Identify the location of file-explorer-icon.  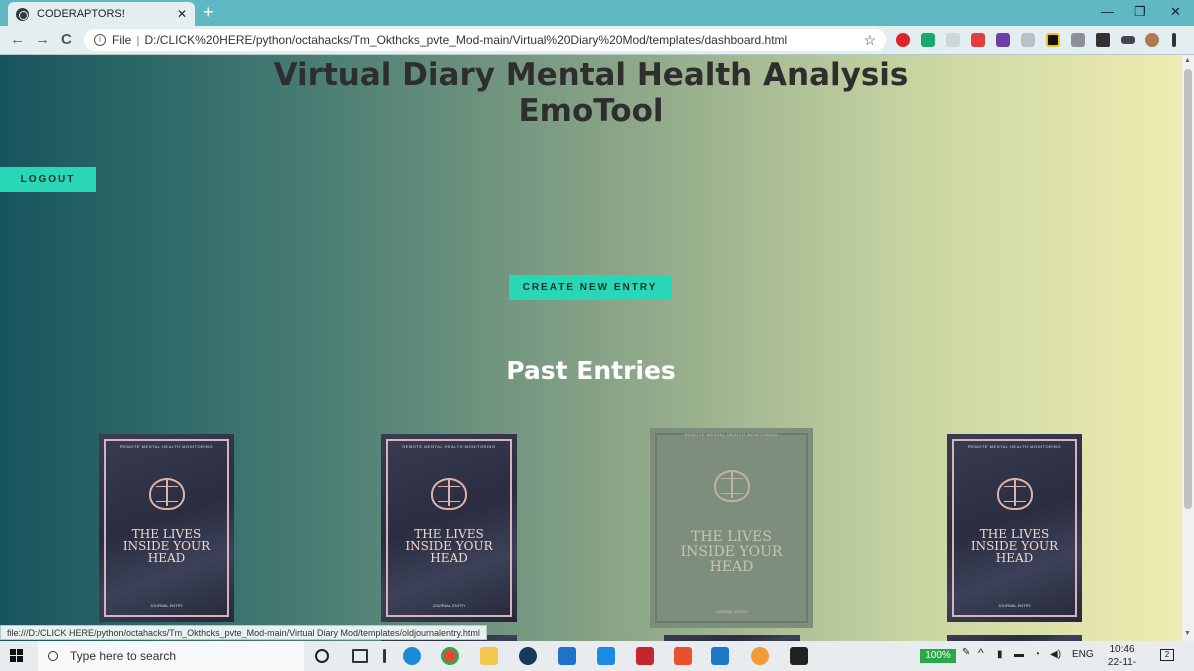
(489, 656).